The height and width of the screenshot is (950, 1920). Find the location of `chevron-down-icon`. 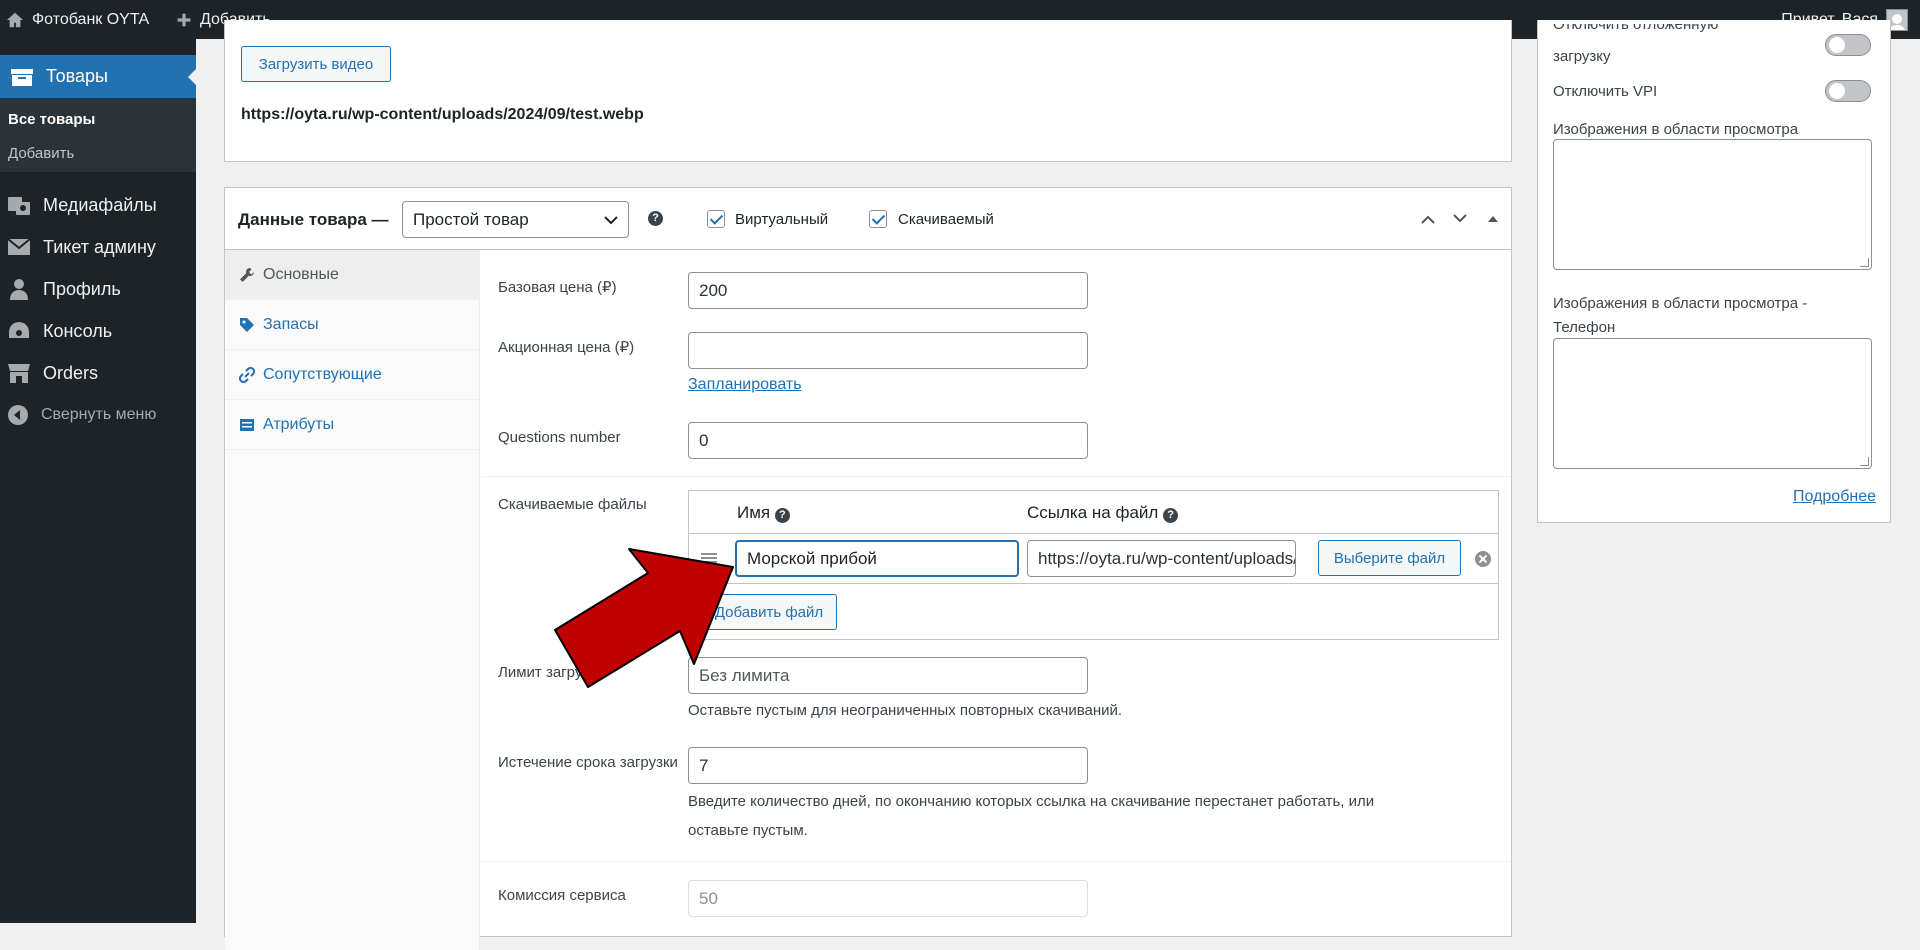

chevron-down-icon is located at coordinates (611, 220).